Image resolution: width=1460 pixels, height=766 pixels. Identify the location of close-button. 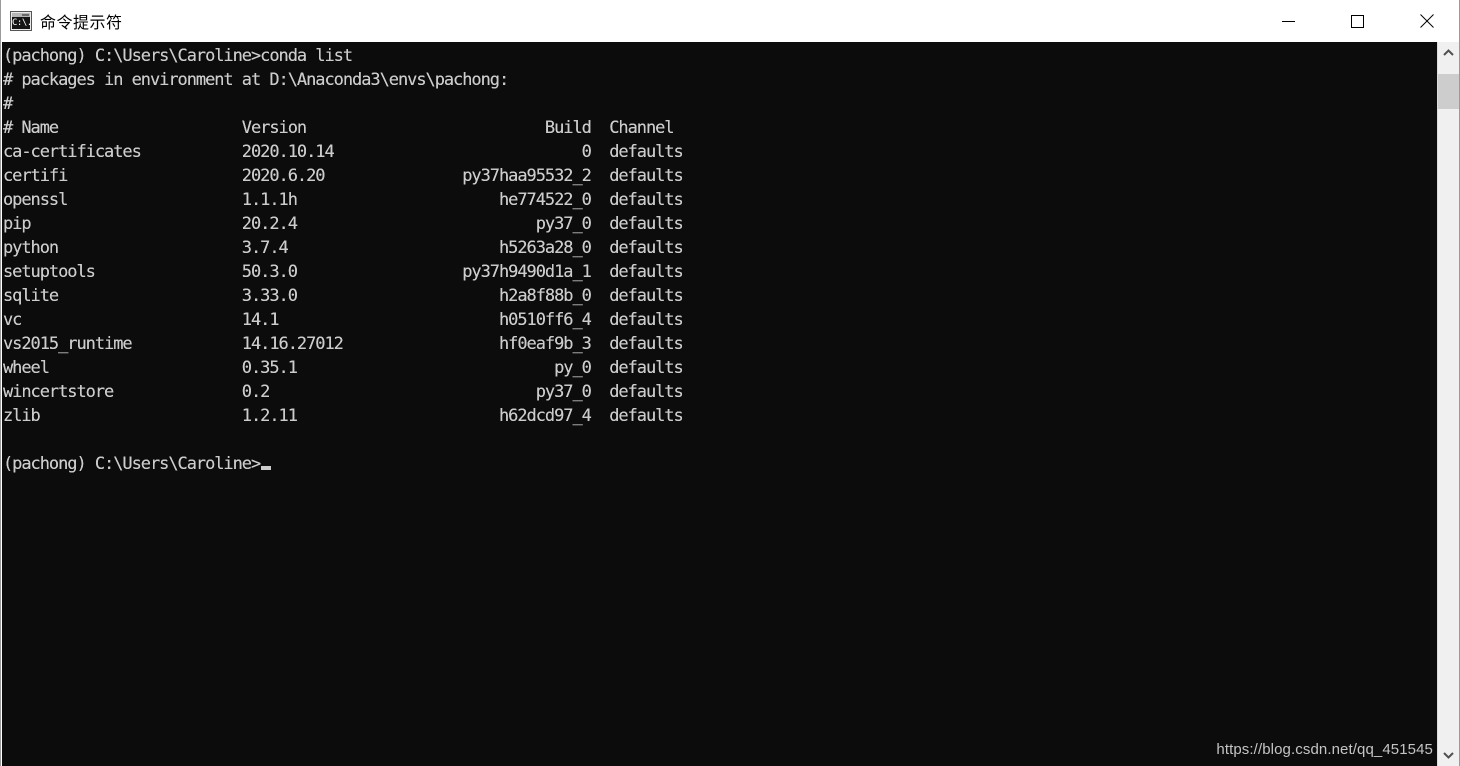
(1425, 21).